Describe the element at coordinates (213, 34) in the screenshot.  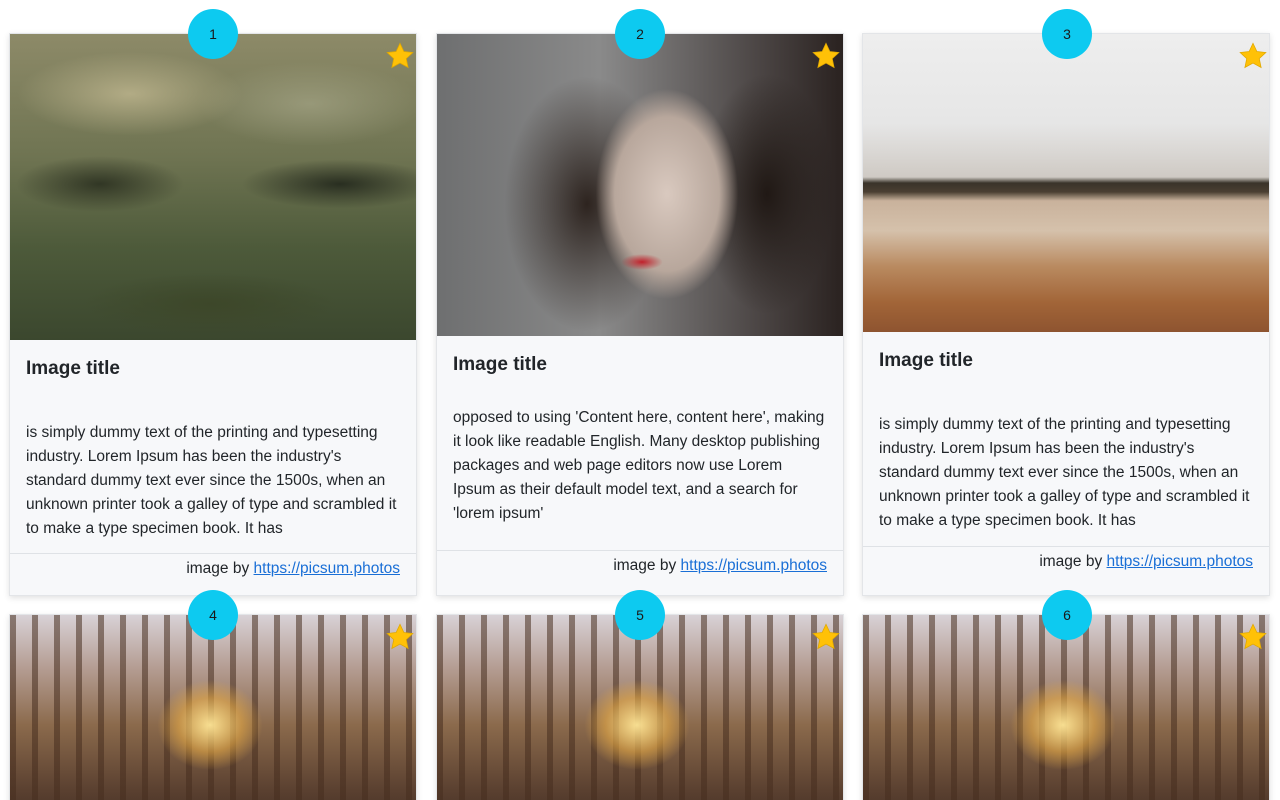
I see `card-number-badge: 1` at that location.